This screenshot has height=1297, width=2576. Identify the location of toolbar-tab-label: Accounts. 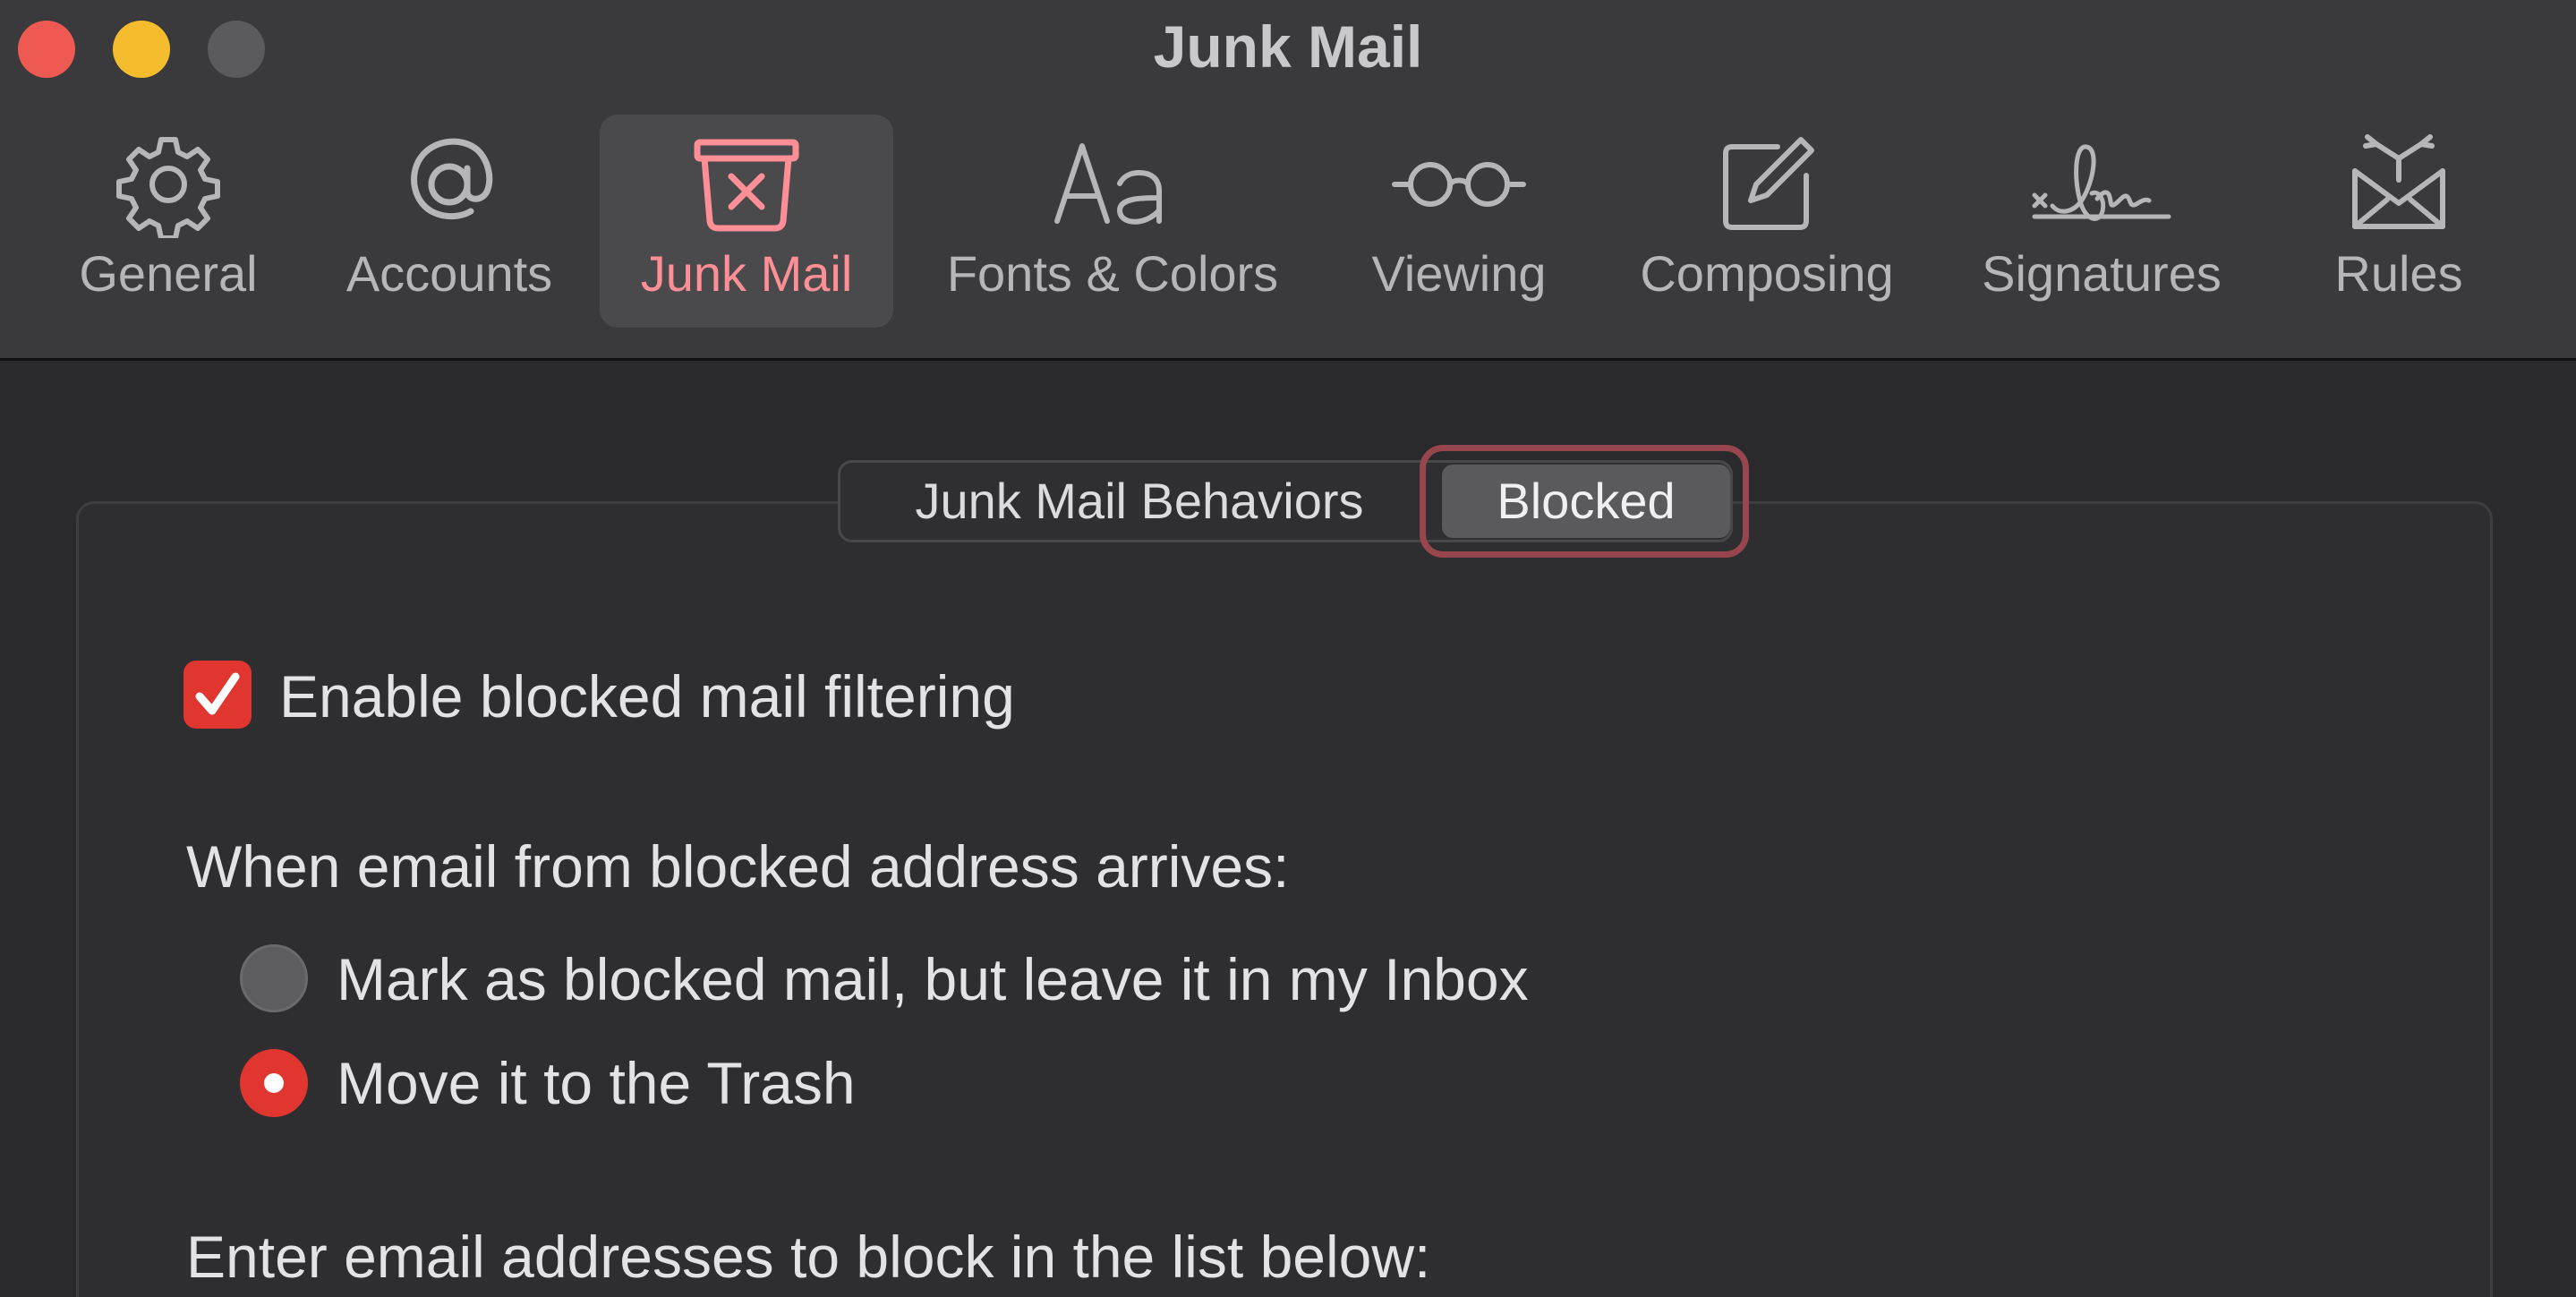
(449, 273).